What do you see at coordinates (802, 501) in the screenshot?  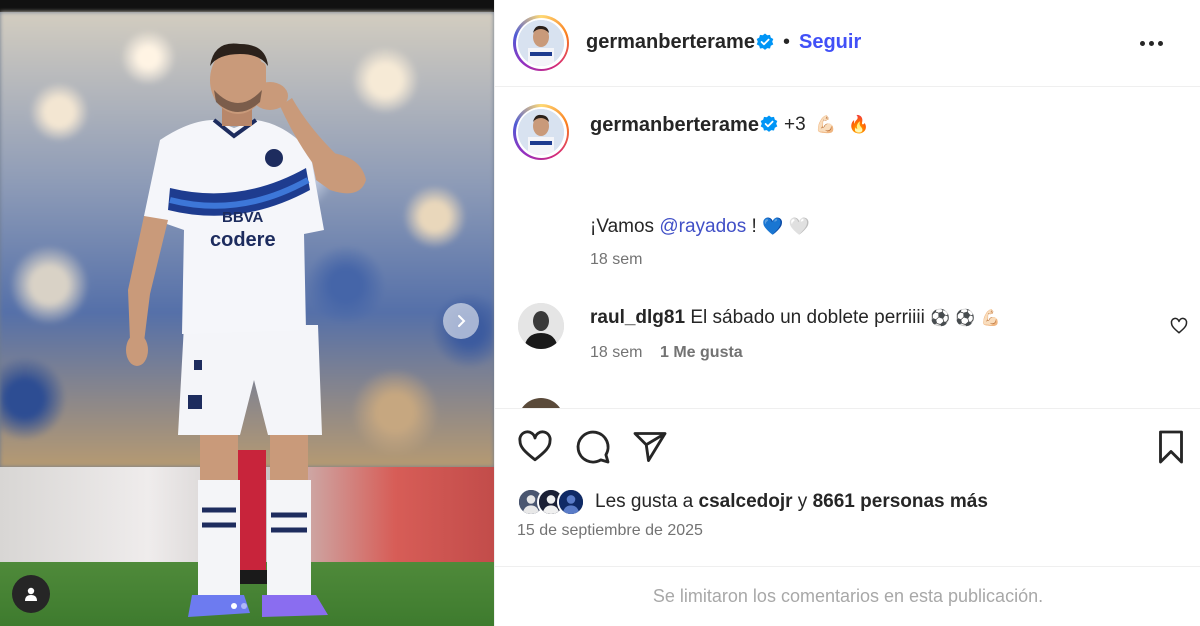 I see `likes-connector: y` at bounding box center [802, 501].